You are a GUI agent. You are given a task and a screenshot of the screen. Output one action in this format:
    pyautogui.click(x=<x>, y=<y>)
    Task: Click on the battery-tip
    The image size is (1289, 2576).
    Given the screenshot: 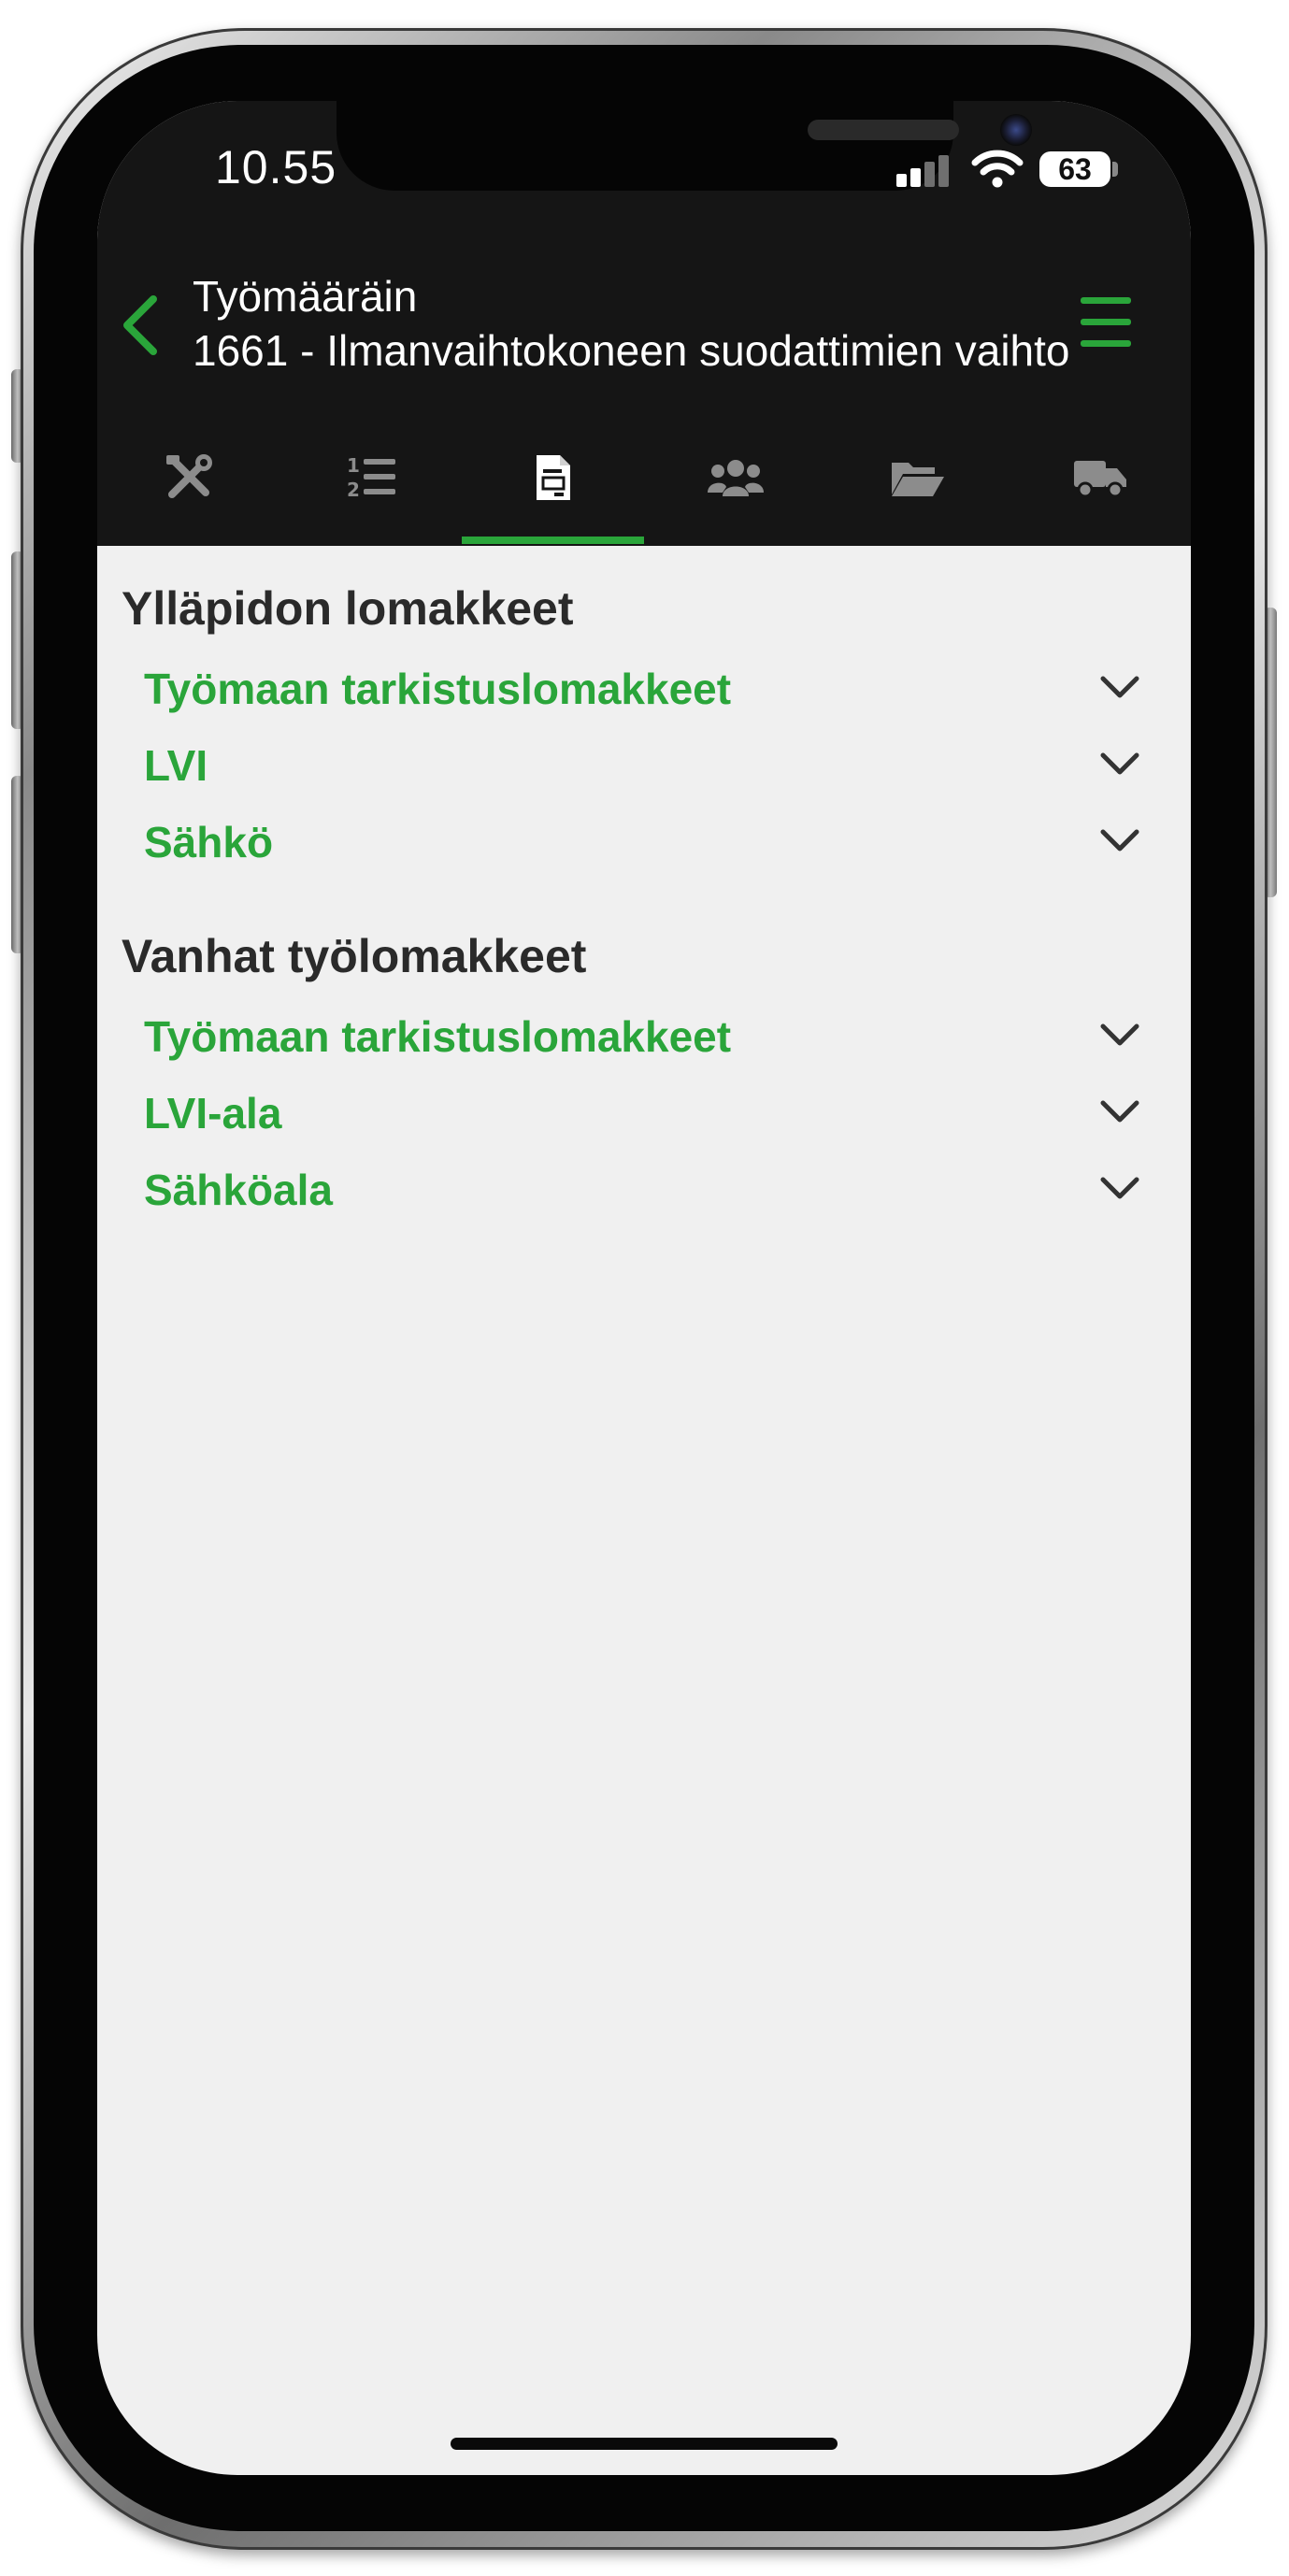 What is the action you would take?
    pyautogui.click(x=1115, y=169)
    